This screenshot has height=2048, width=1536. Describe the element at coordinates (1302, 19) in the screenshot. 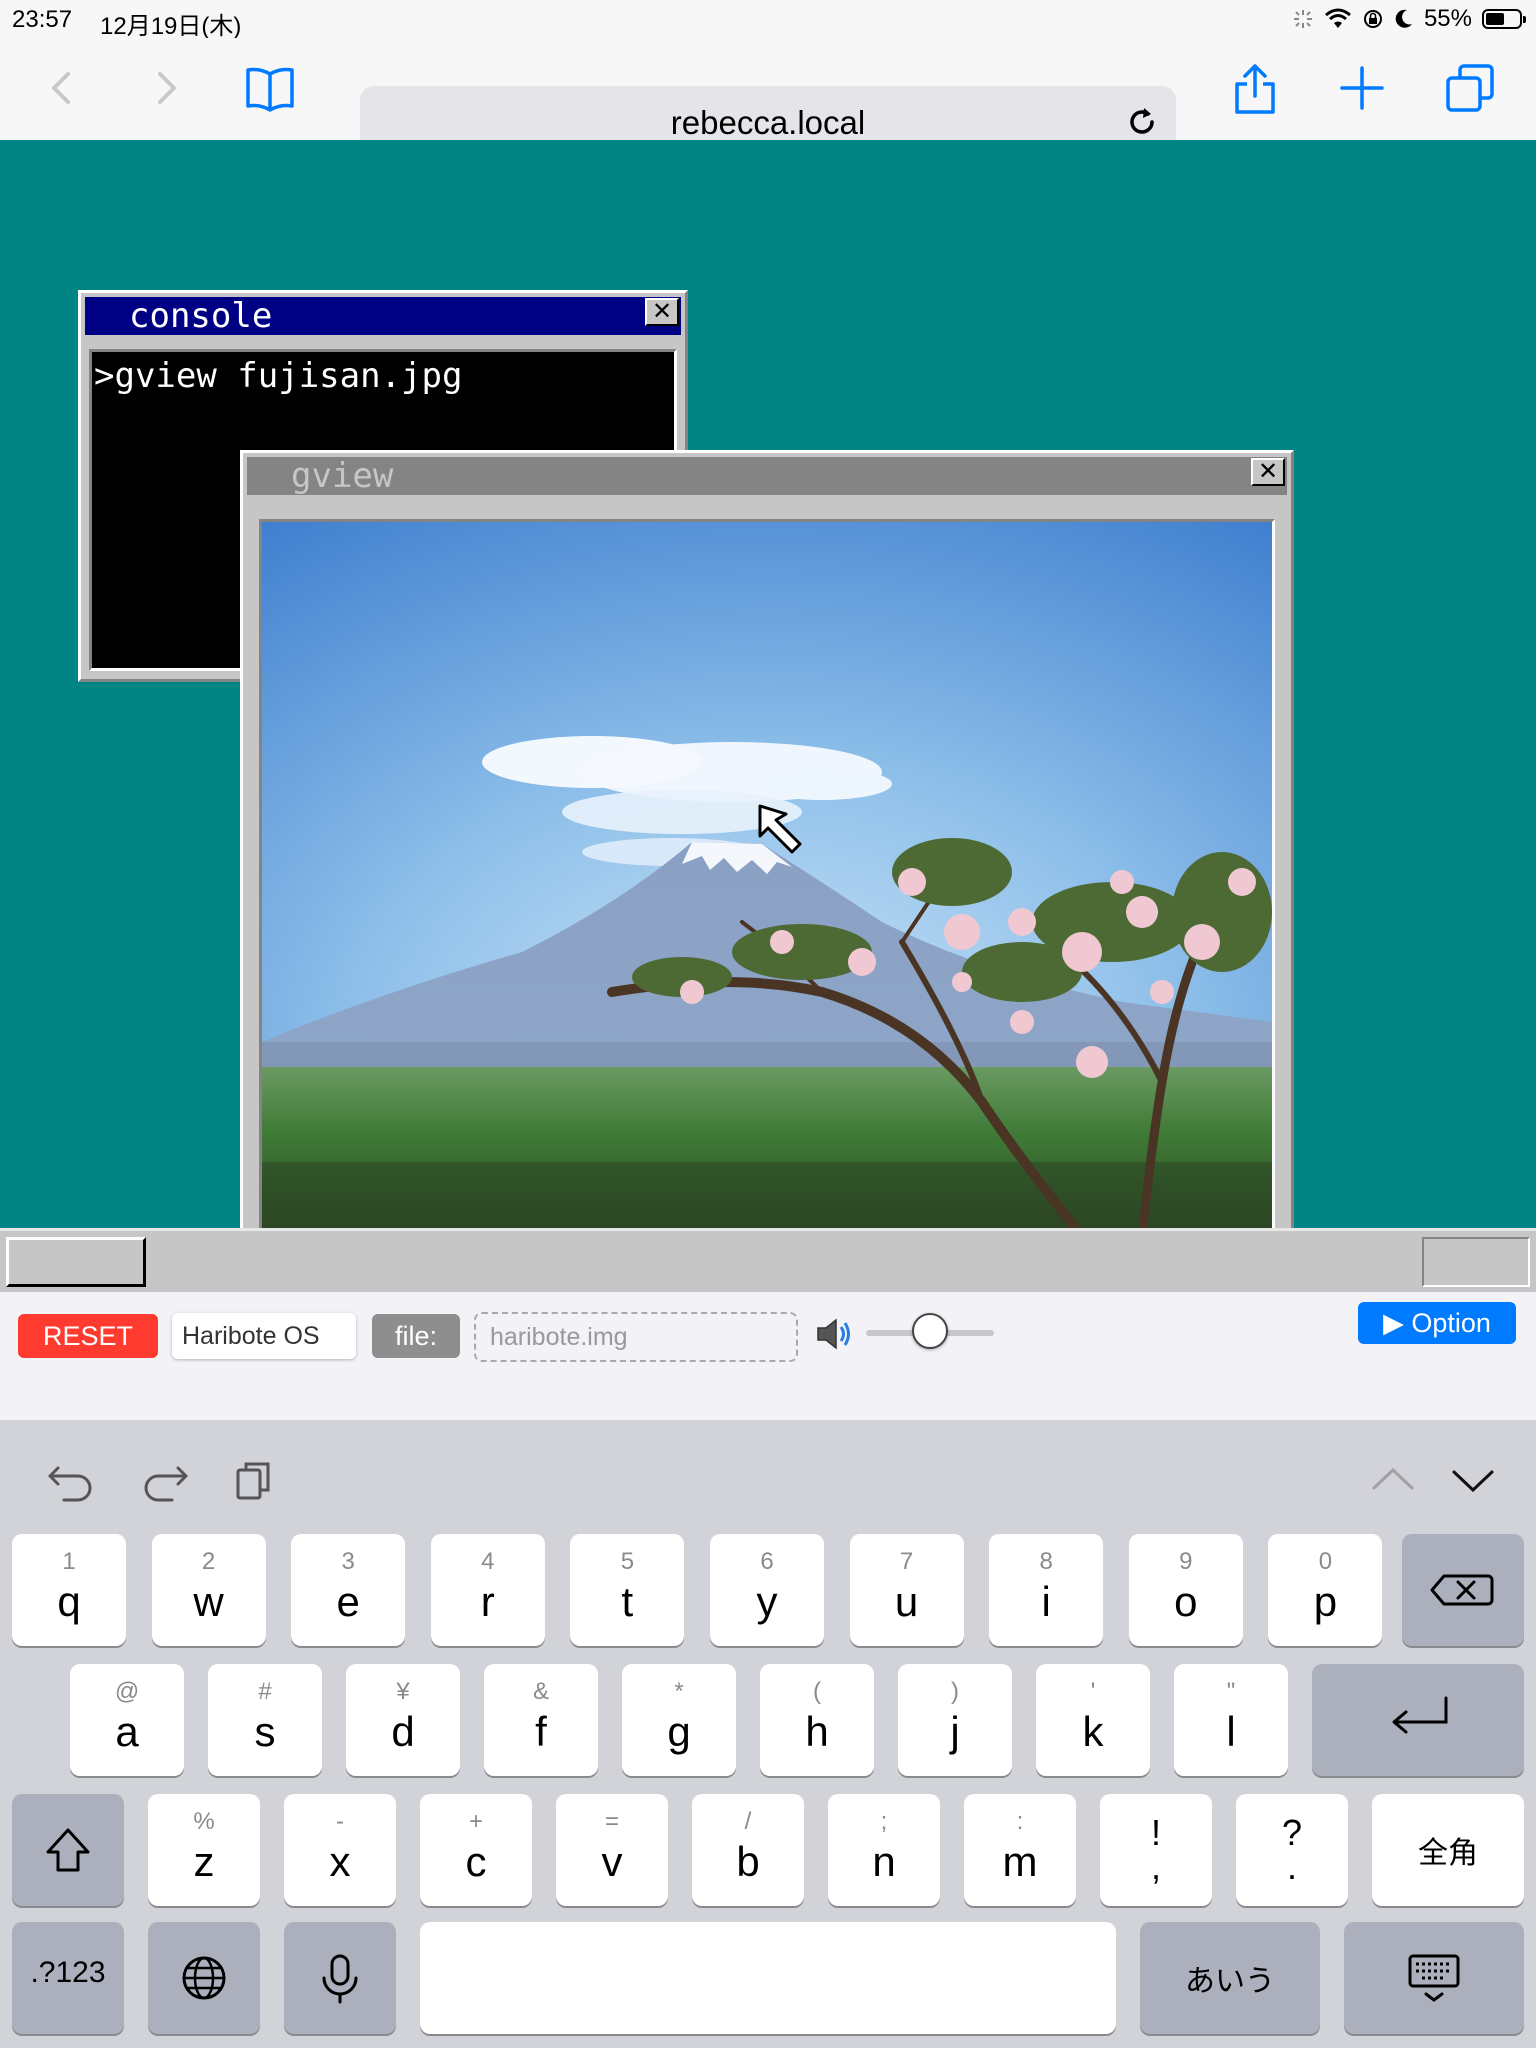

I see `activity-icon` at that location.